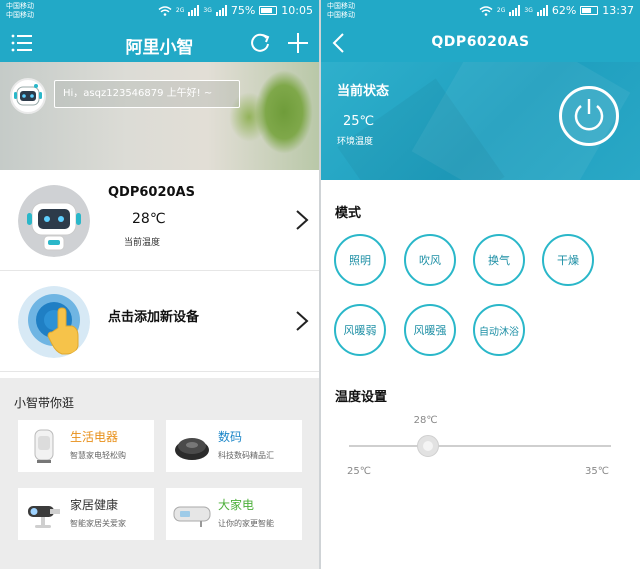 The image size is (640, 569). Describe the element at coordinates (564, 10) in the screenshot. I see `battery-percent: 62%` at that location.